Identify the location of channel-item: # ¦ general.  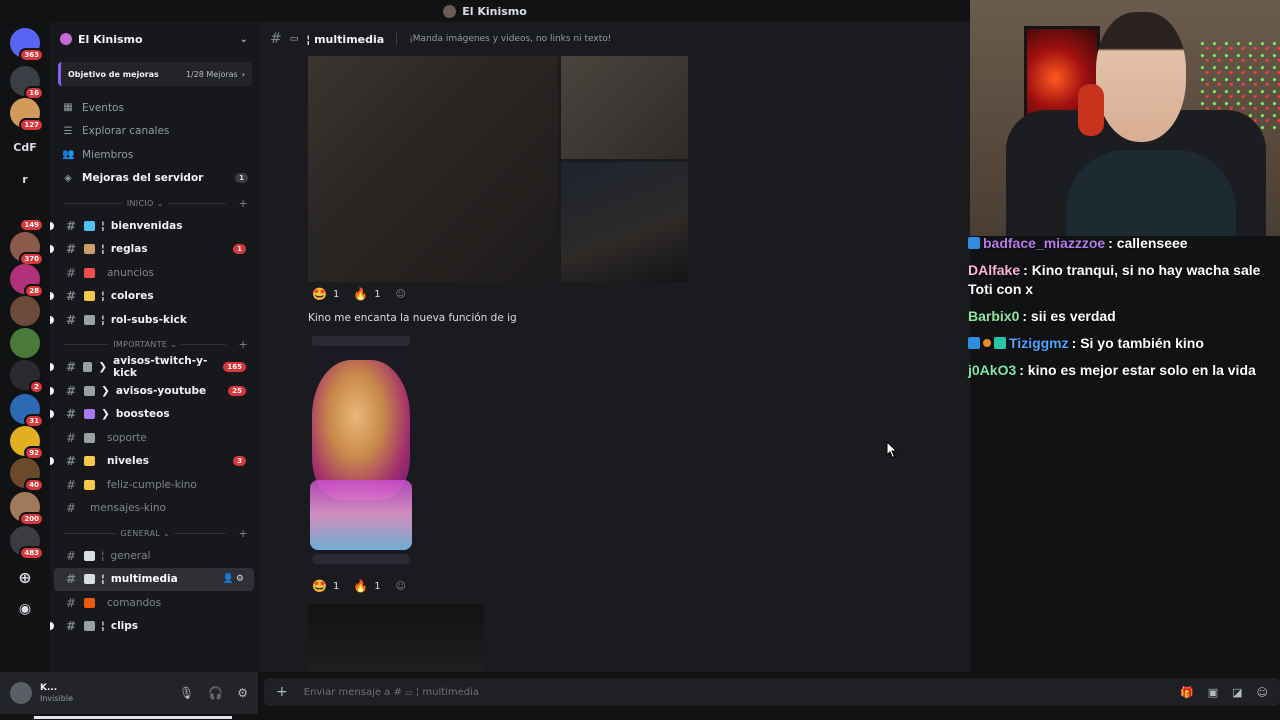
(154, 556).